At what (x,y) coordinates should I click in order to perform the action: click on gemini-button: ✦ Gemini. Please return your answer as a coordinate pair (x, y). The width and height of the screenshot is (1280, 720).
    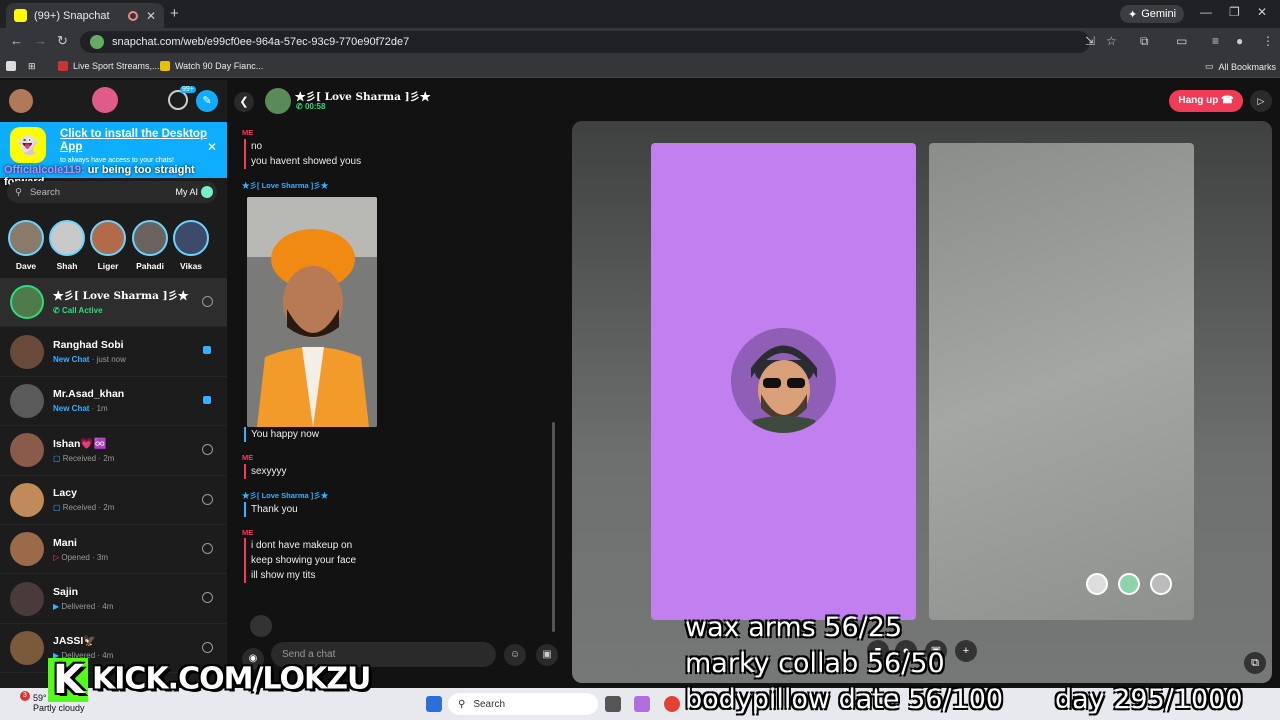
    Looking at the image, I should click on (1152, 14).